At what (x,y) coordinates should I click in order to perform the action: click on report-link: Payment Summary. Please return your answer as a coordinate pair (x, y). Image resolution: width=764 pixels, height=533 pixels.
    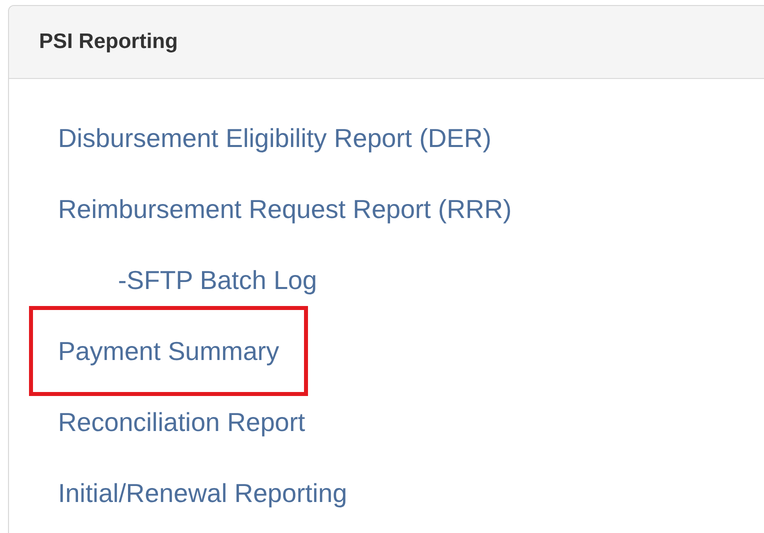
    Looking at the image, I should click on (168, 351).